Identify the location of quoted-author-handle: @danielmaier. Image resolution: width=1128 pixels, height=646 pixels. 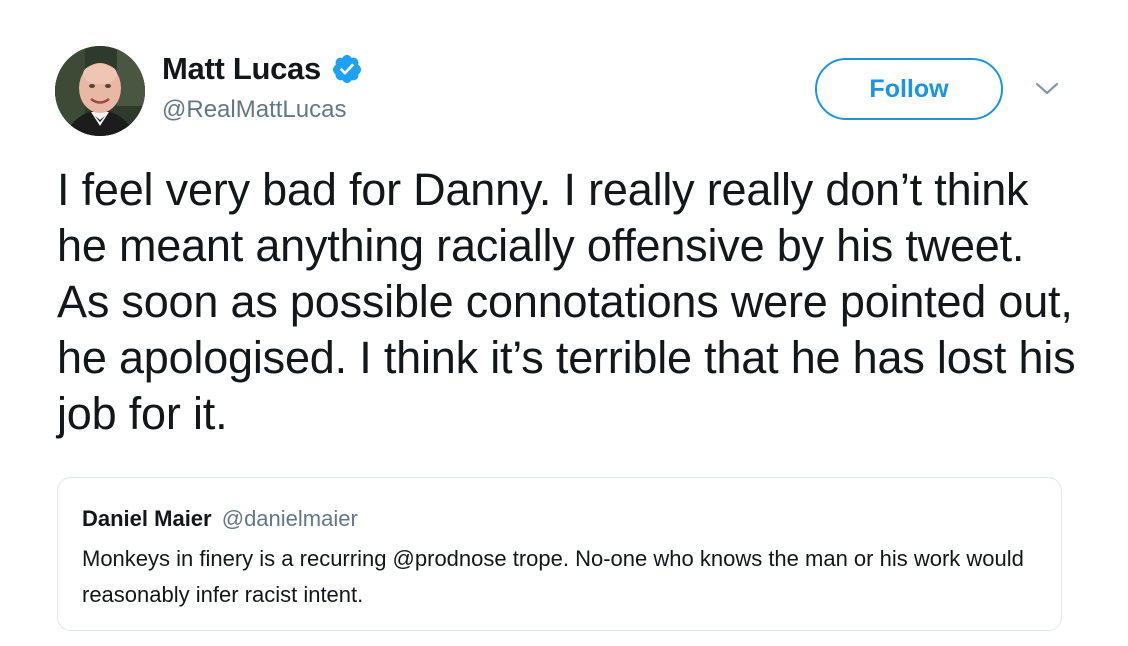
(290, 518).